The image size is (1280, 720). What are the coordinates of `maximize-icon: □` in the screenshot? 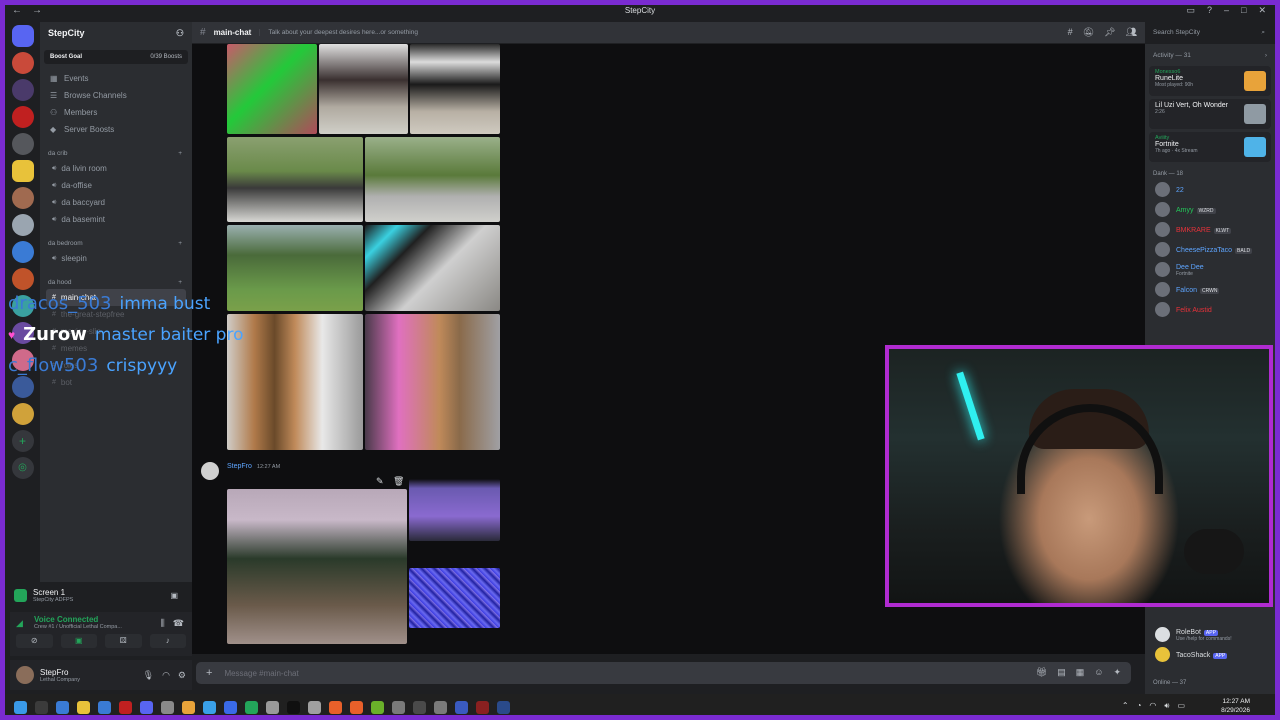 It's located at (1243, 10).